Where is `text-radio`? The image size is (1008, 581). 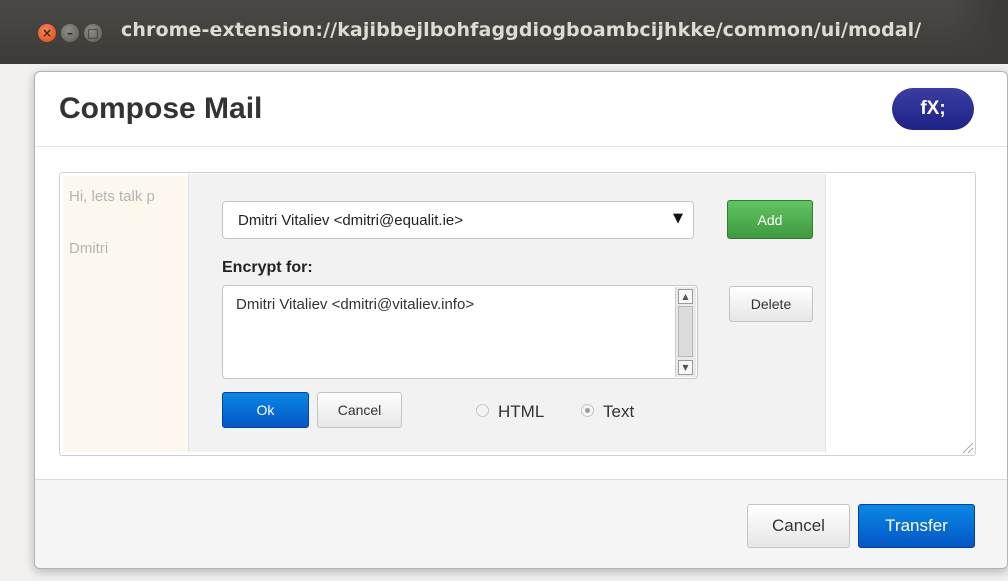 text-radio is located at coordinates (587, 410).